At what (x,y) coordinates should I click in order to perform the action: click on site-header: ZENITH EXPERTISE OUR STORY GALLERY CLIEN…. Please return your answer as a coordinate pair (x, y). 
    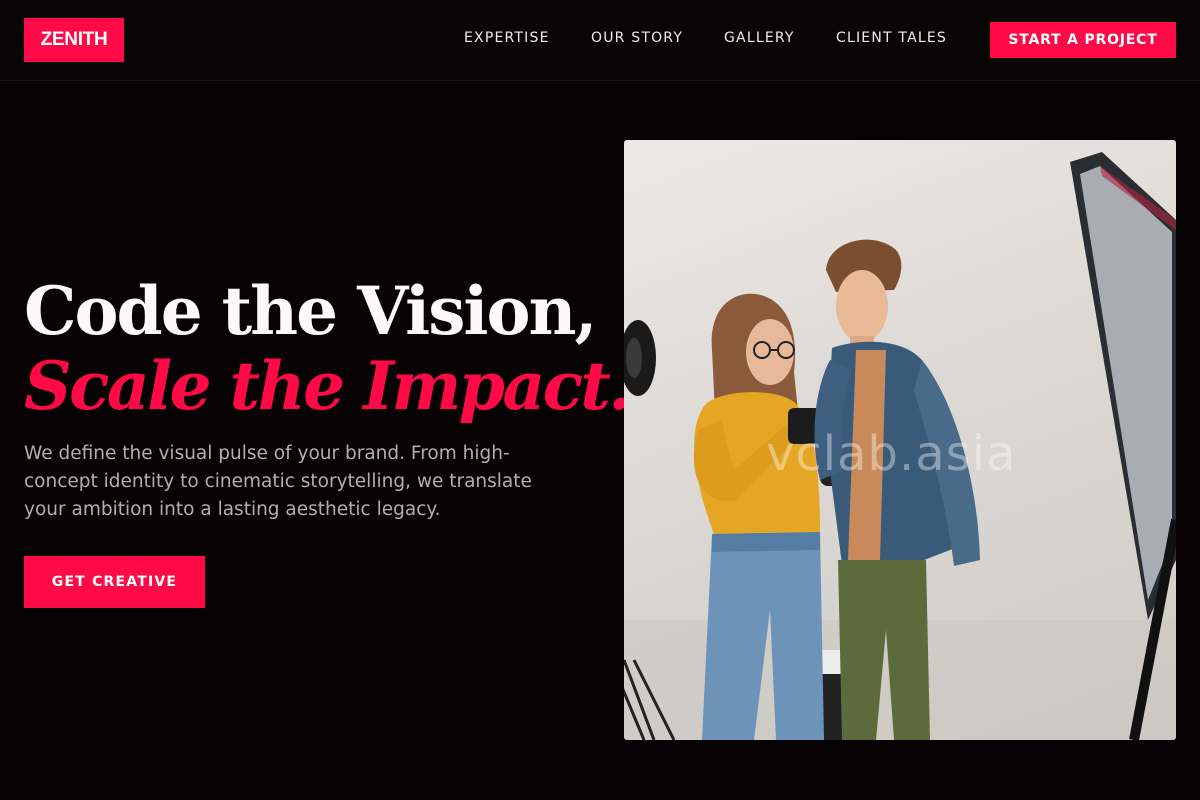
    Looking at the image, I should click on (600, 40).